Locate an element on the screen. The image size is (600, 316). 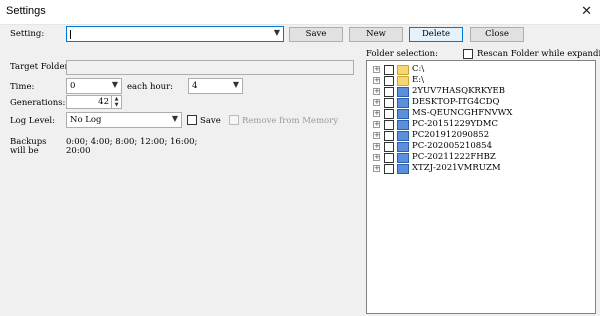
tree-item-label: 2YUV7HASQKRKYEB is located at coordinates (459, 91).